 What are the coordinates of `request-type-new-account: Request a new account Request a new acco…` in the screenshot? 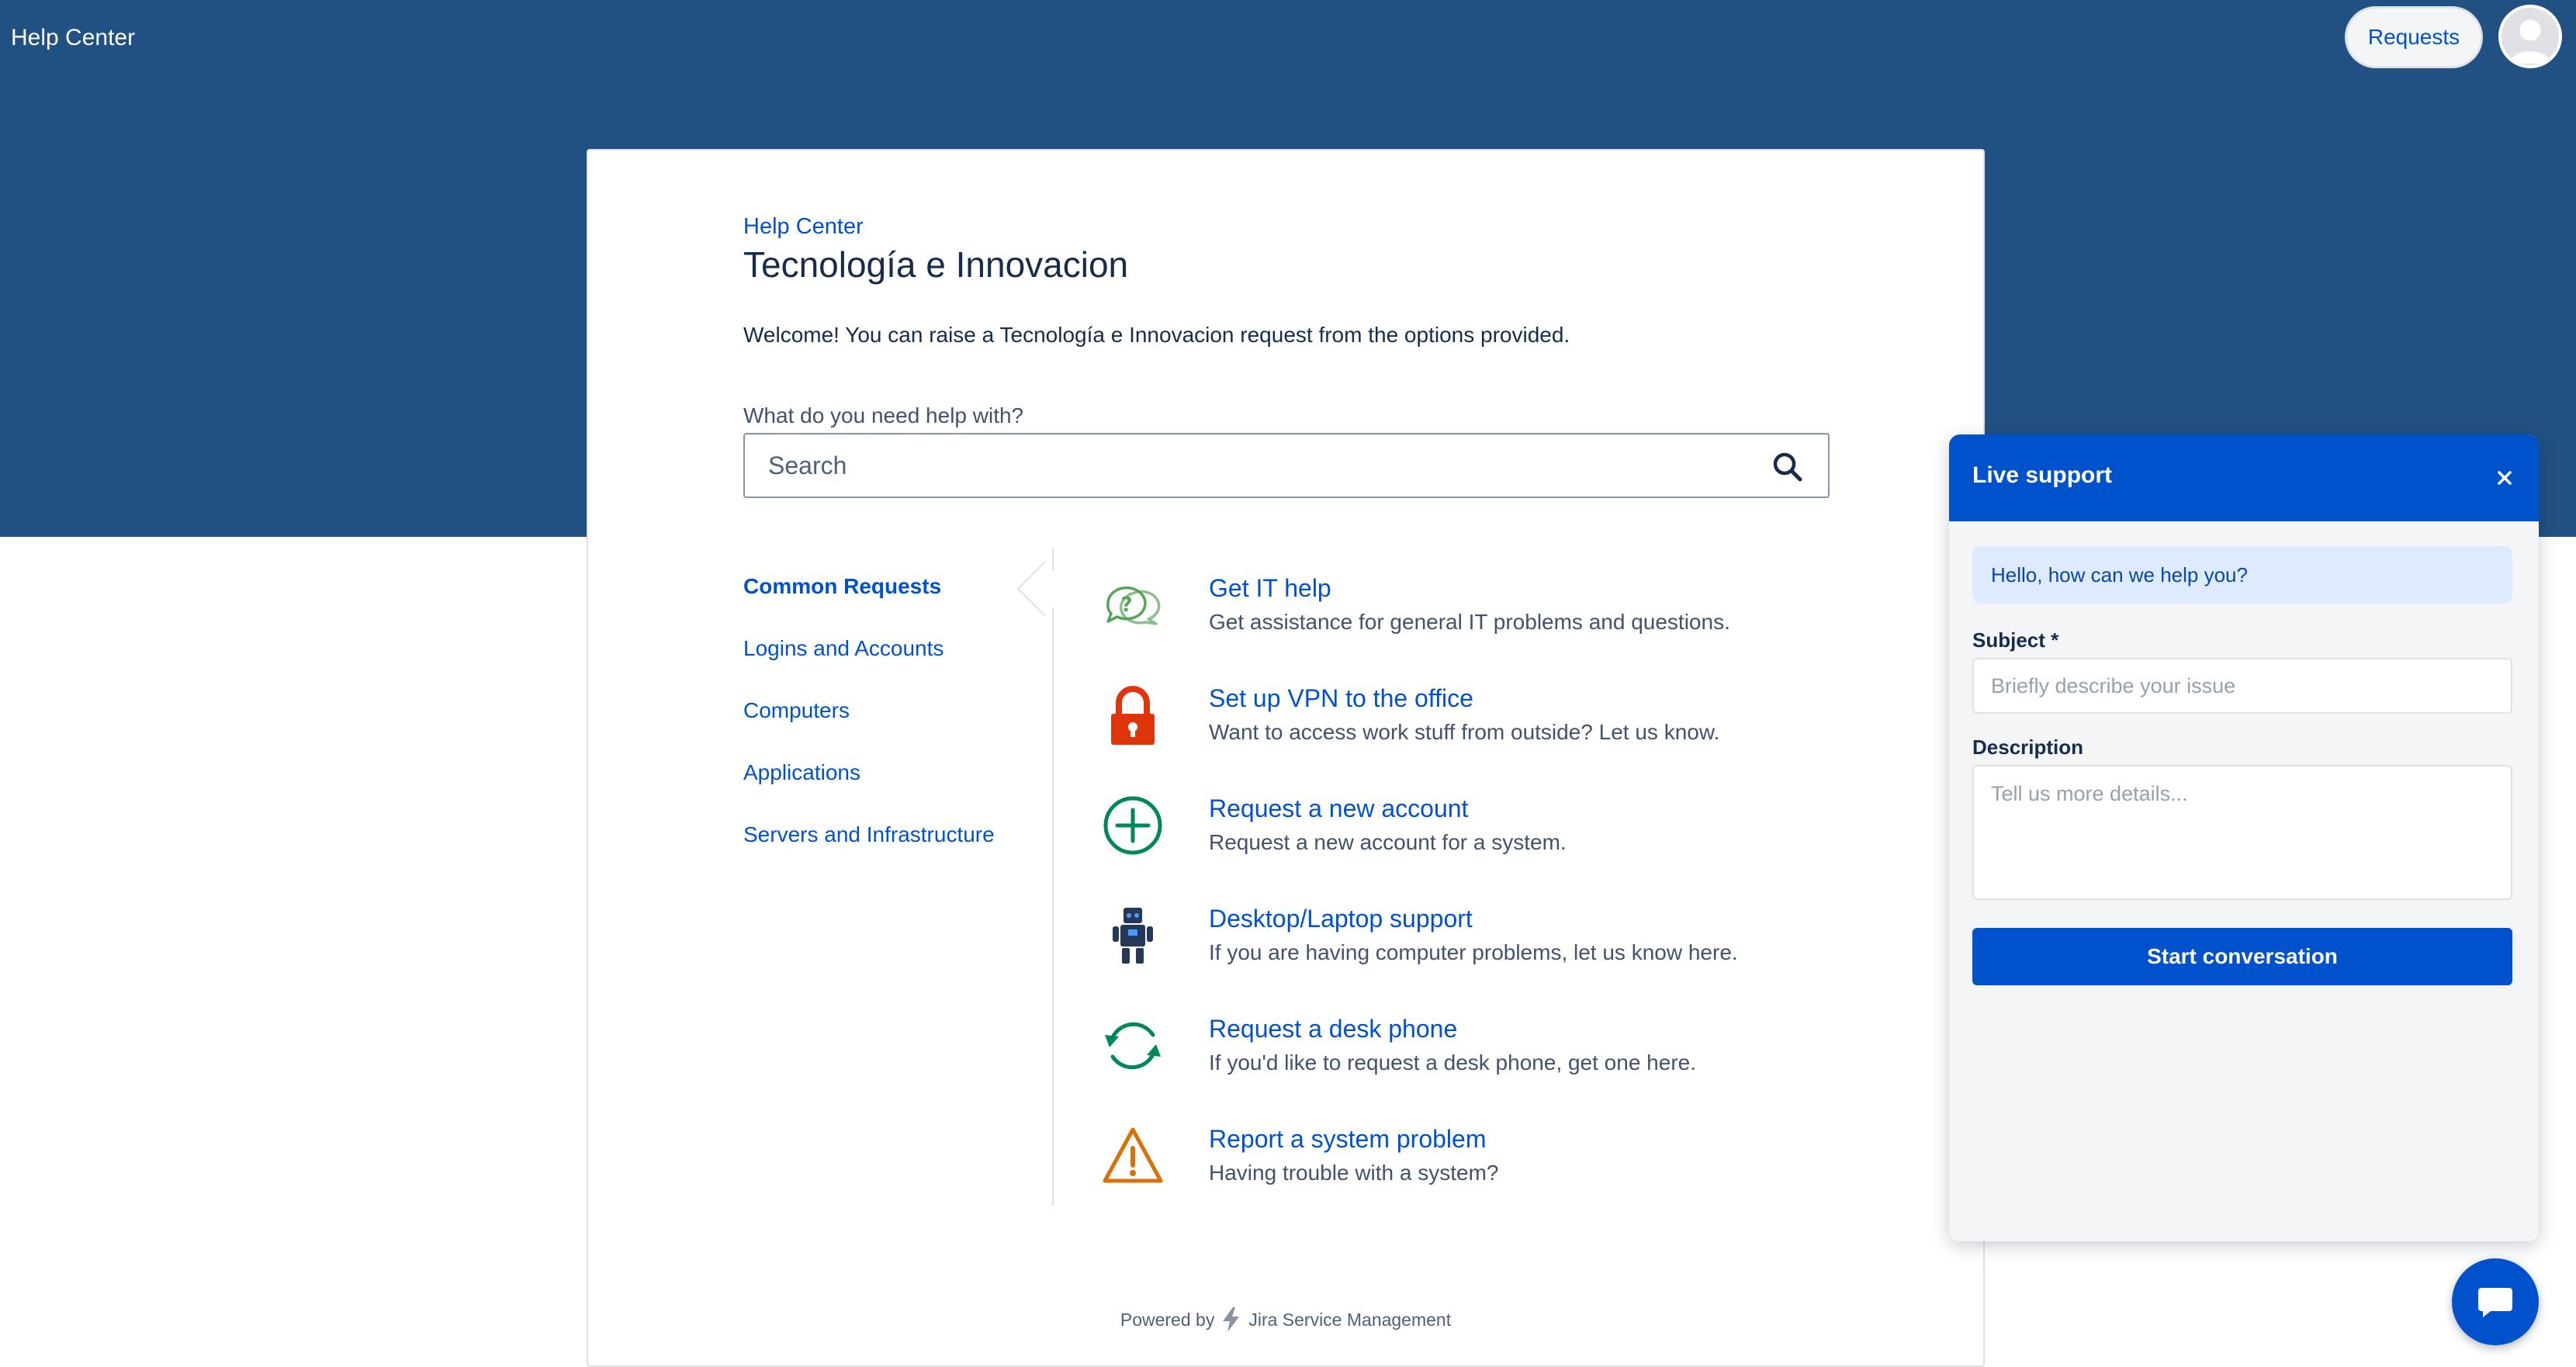 It's located at (1449, 835).